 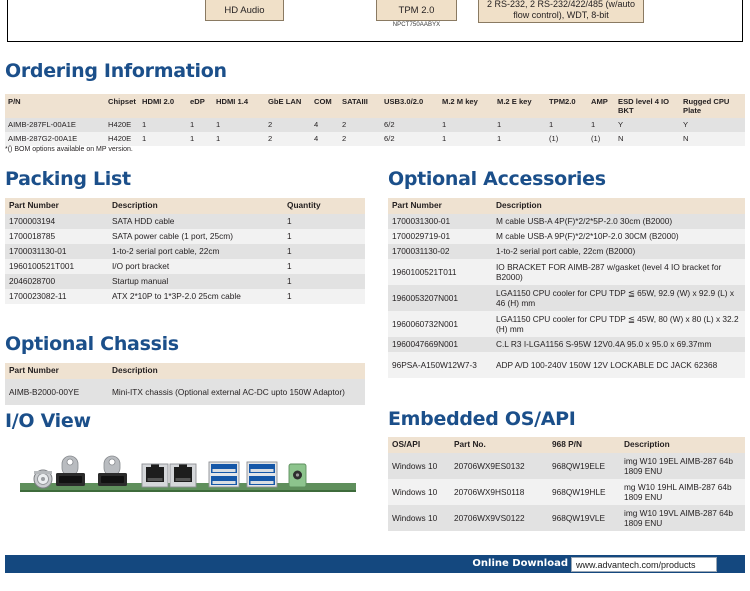 I want to click on column-header-3: Description, so click(x=682, y=445).